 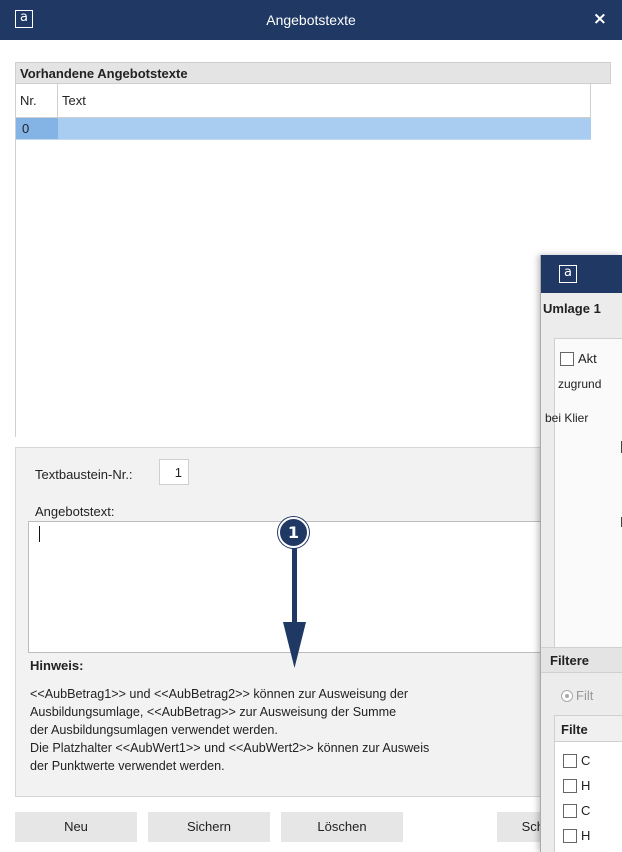 What do you see at coordinates (154, 730) in the screenshot?
I see `hint-line: der Ausbildungsumlagen verwendet werden.` at bounding box center [154, 730].